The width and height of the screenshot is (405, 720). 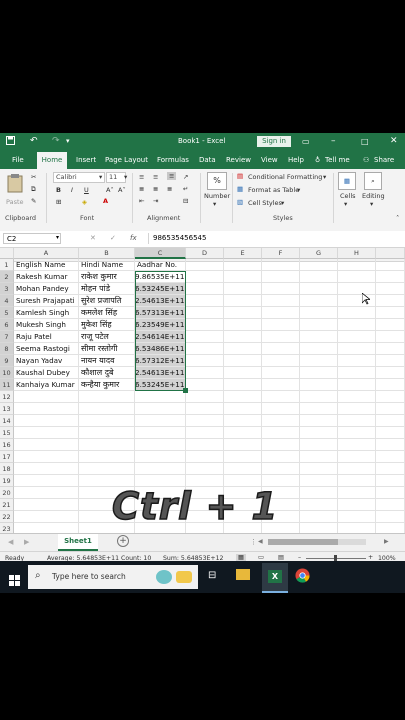 I want to click on bold-button: B, so click(x=58, y=190).